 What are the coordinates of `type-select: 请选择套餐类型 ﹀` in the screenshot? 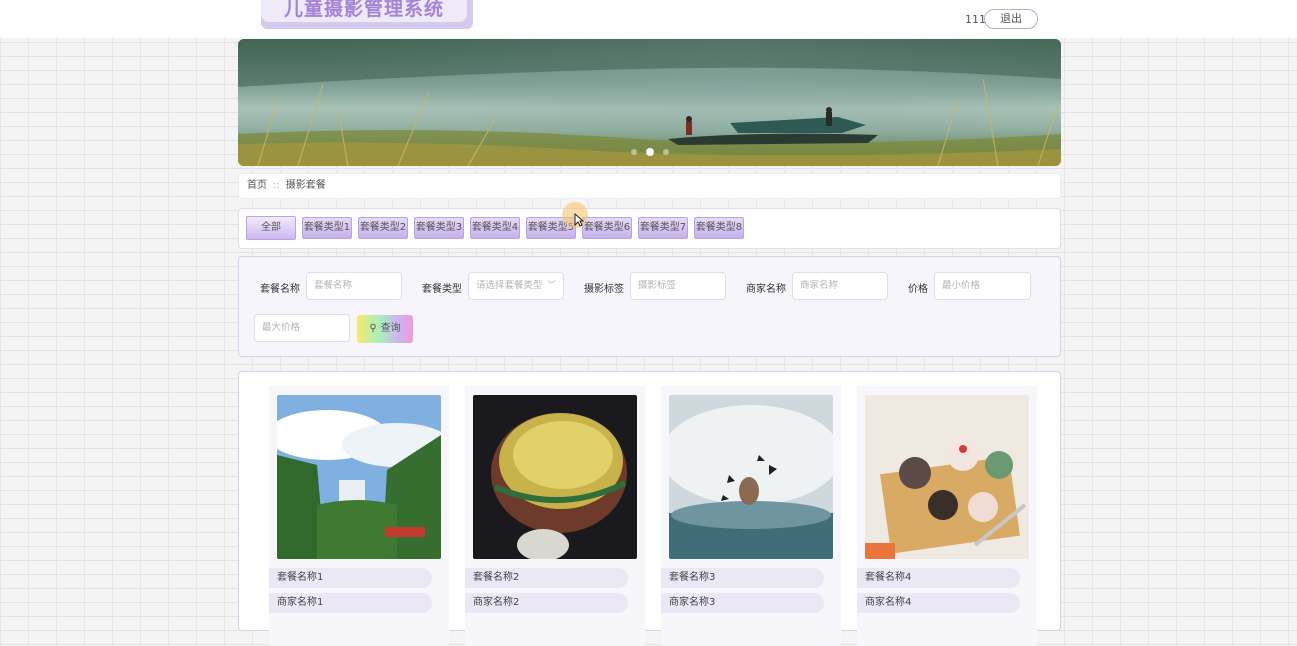 It's located at (516, 286).